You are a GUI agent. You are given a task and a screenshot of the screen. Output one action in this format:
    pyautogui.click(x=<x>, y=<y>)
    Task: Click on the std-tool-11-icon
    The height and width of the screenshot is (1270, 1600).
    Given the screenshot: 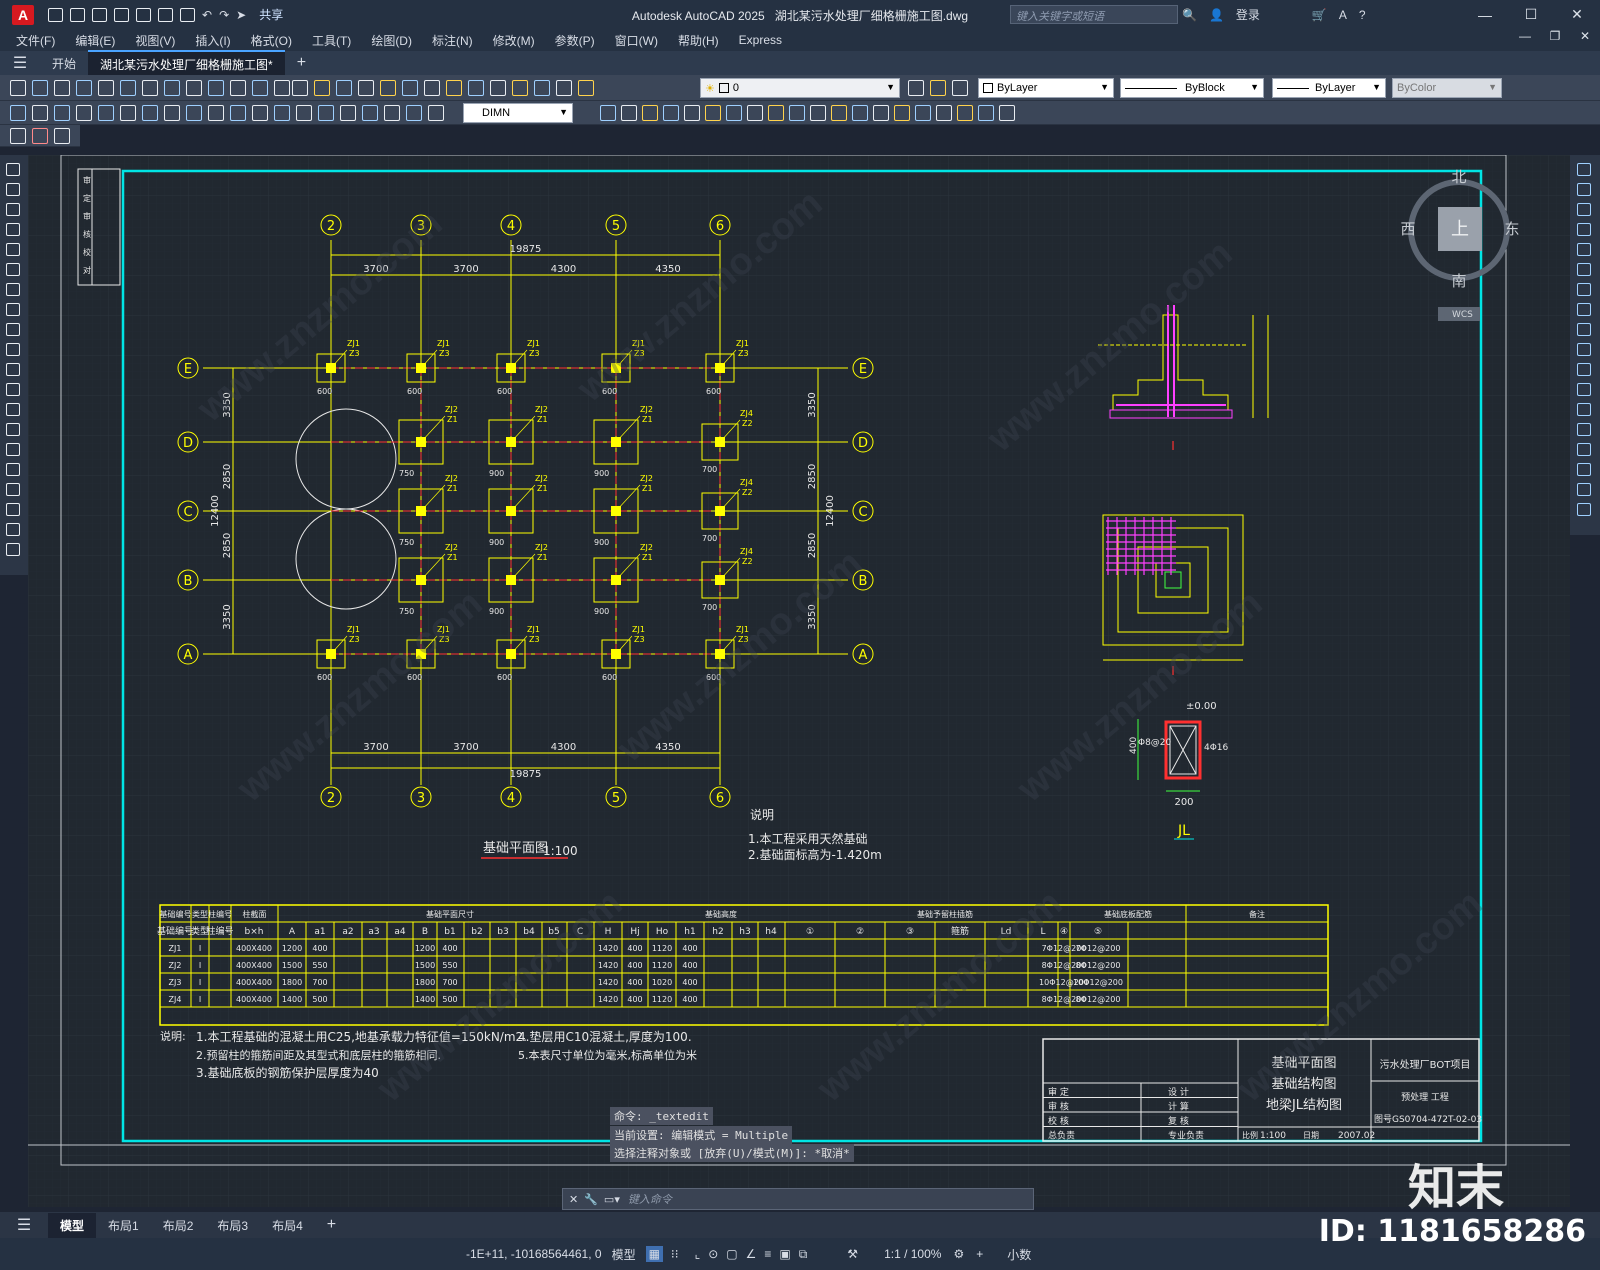 What is the action you would take?
    pyautogui.click(x=238, y=88)
    